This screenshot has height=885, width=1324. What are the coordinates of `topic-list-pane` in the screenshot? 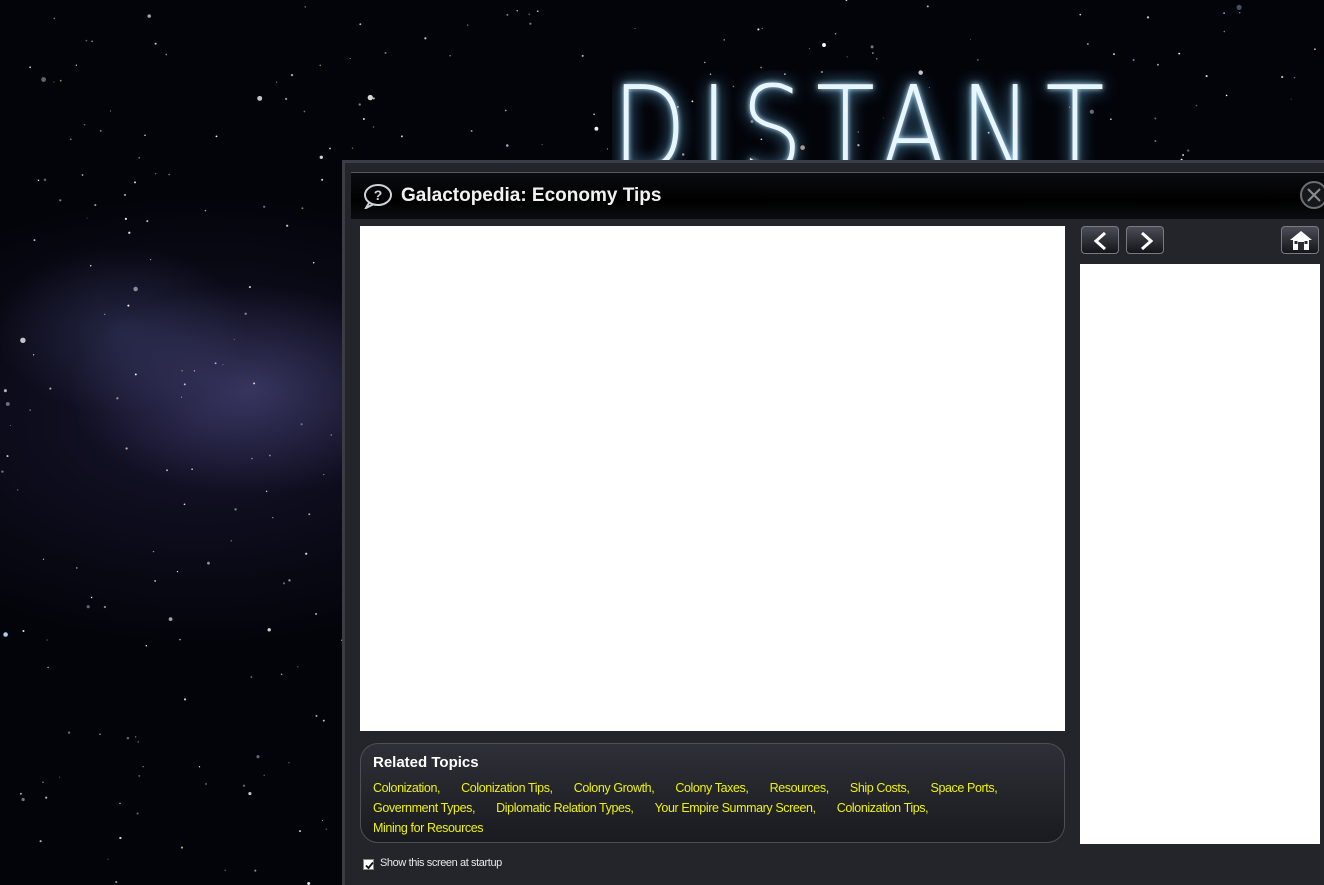 It's located at (1200, 554).